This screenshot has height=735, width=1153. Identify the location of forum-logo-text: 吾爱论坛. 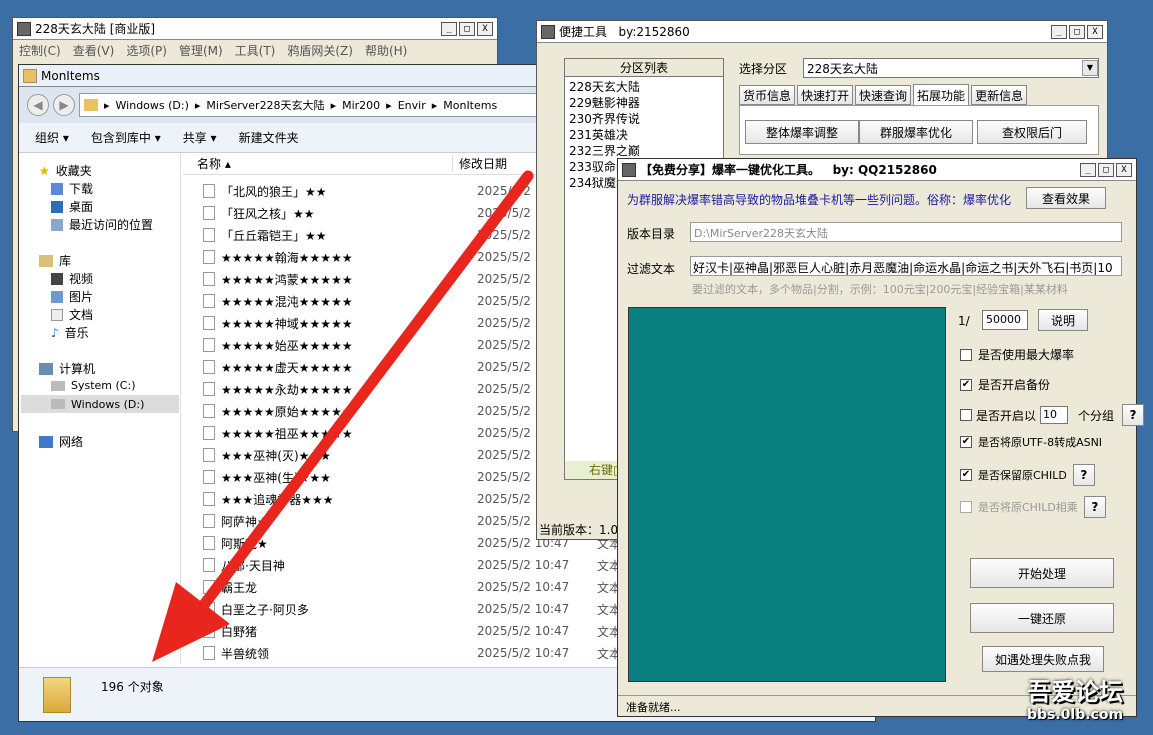
(1075, 692).